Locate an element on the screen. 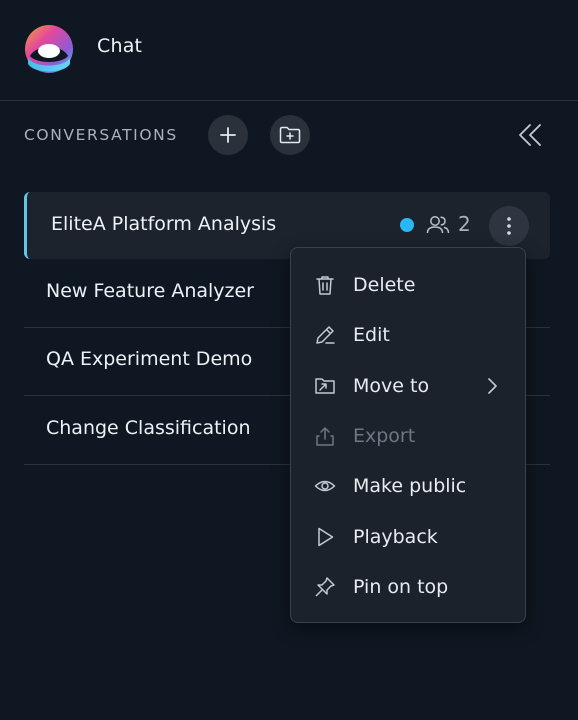 This screenshot has height=720, width=578. conversation-title: QA Experiment Demo is located at coordinates (149, 359).